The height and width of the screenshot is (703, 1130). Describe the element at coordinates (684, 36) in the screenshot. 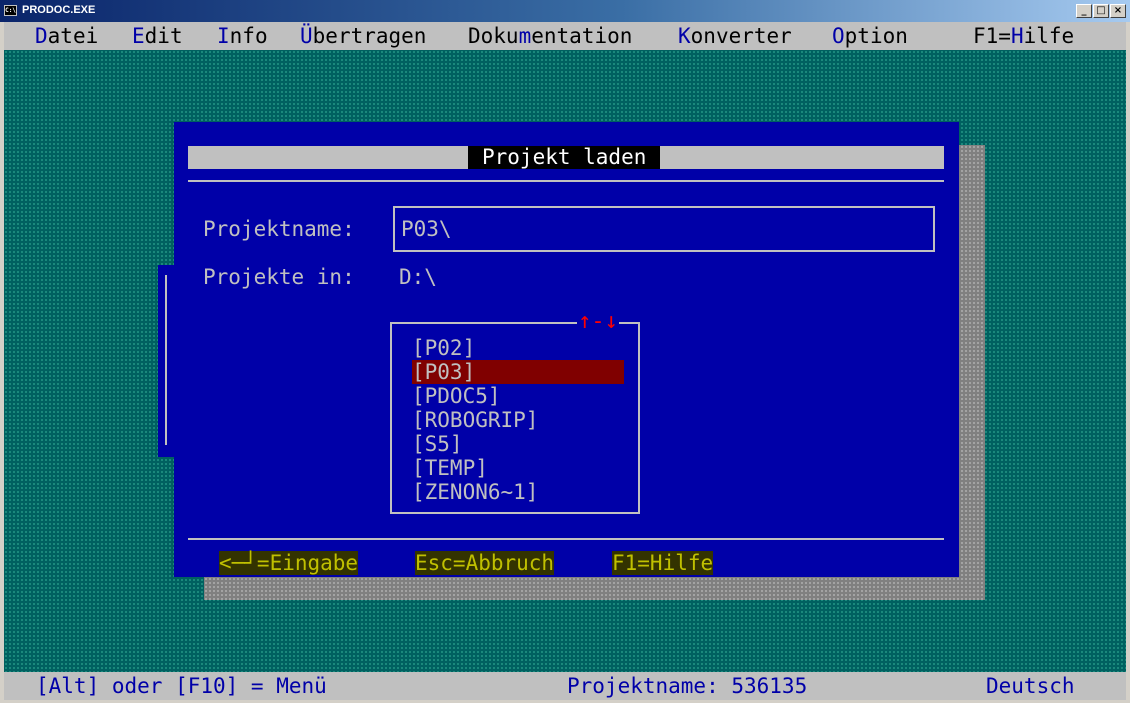

I see `menu-konverter-hotkey: K` at that location.